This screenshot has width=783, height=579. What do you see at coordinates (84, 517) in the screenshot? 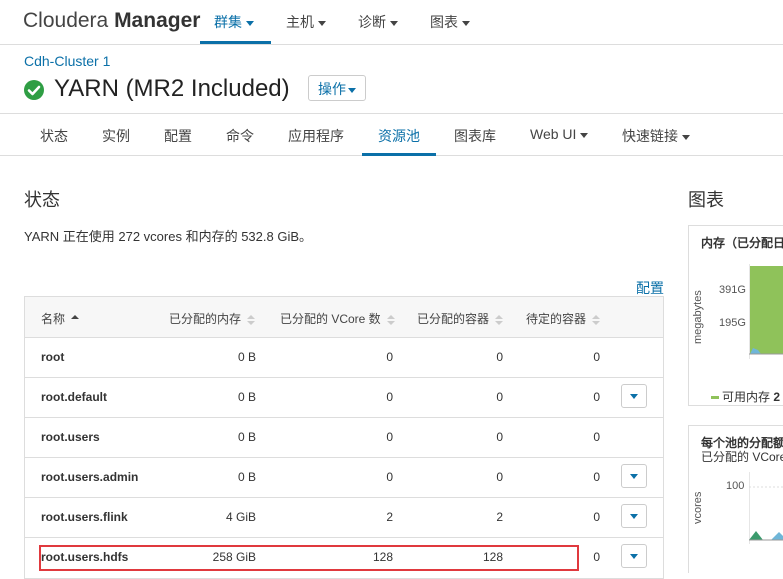
I see `pool-name: root.users.flink` at bounding box center [84, 517].